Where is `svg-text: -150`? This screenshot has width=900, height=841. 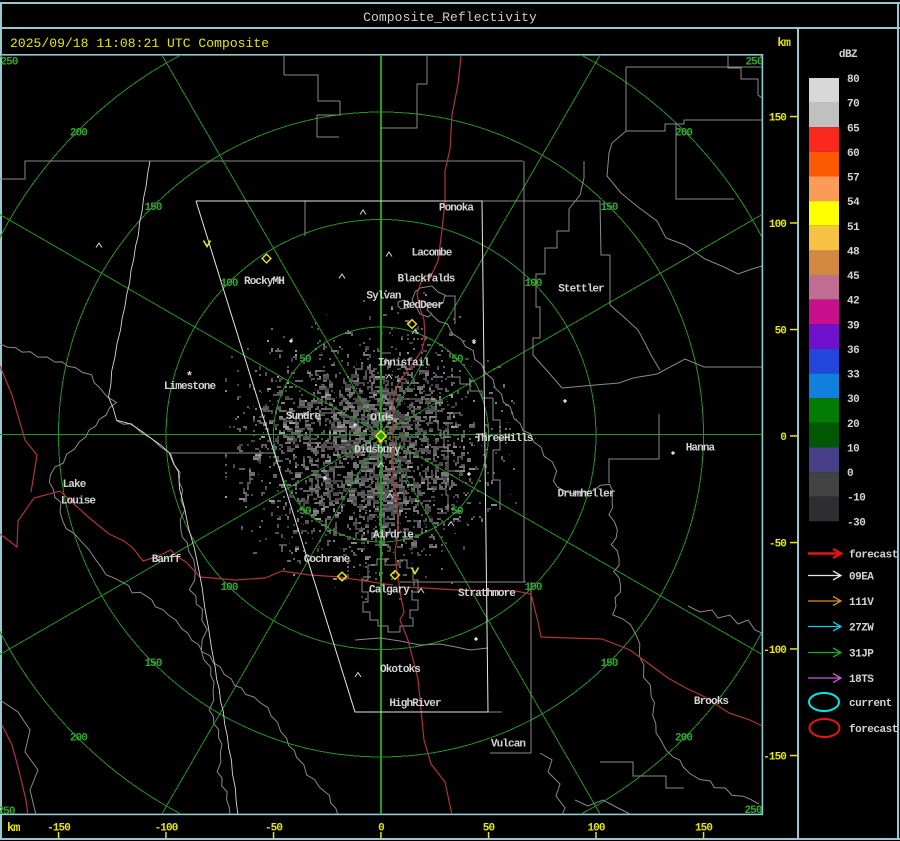 svg-text: -150 is located at coordinates (774, 758).